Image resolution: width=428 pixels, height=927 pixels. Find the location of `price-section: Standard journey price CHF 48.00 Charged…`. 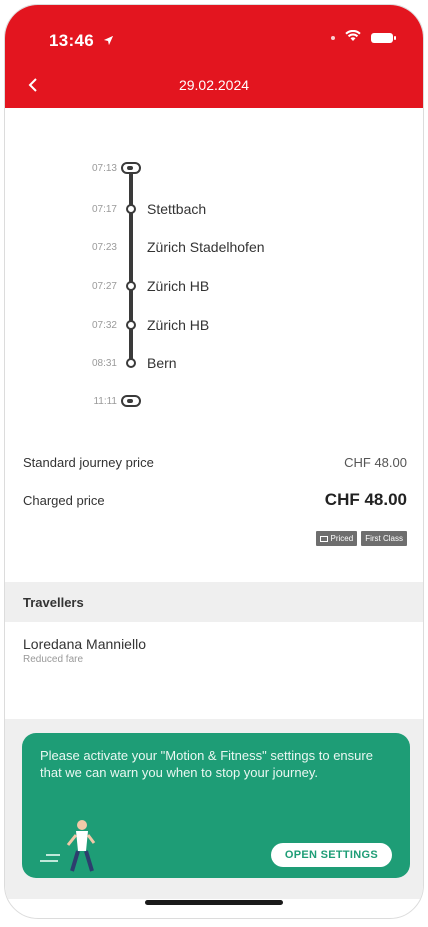

price-section: Standard journey price CHF 48.00 Charged… is located at coordinates (214, 494).